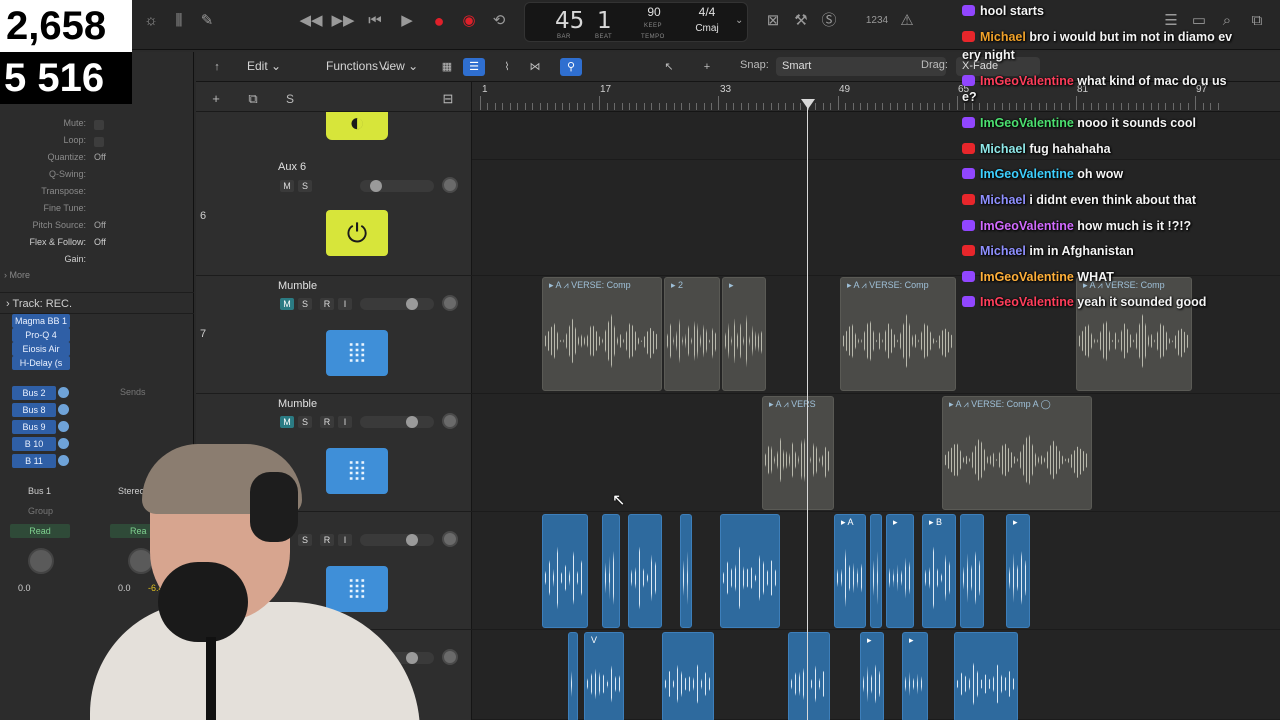 This screenshot has width=1280, height=720. What do you see at coordinates (375, 21) in the screenshot?
I see `go-to-start-icon: ⏮` at bounding box center [375, 21].